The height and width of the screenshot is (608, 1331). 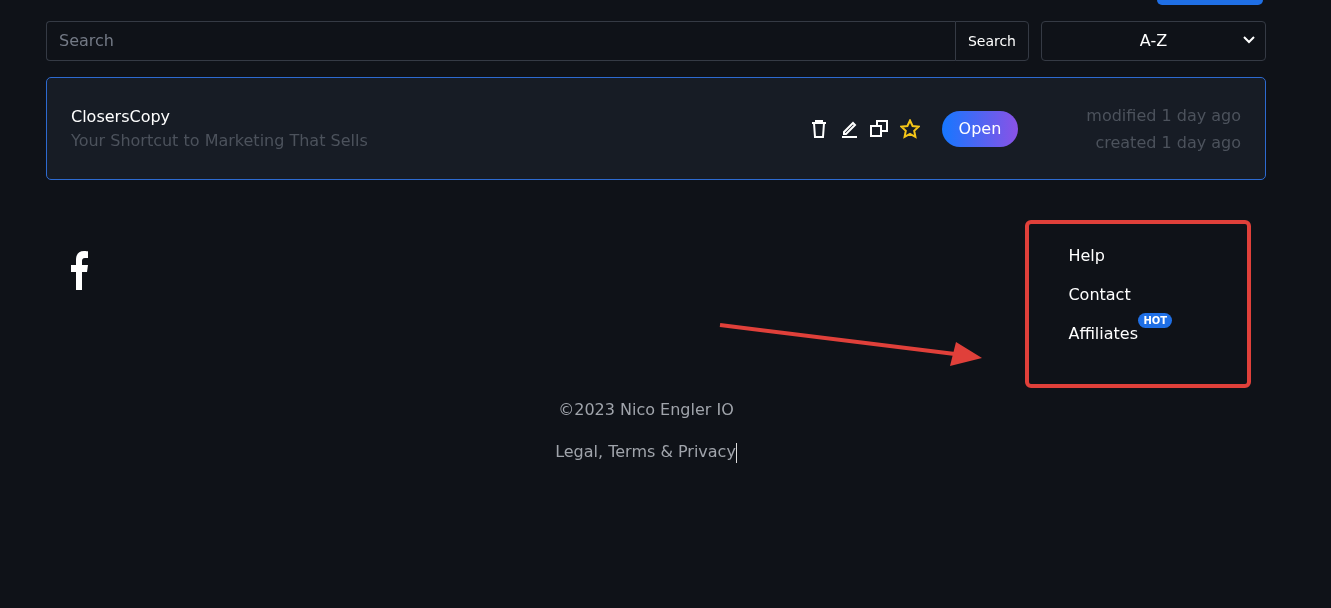 What do you see at coordinates (909, 128) in the screenshot?
I see `star-icon` at bounding box center [909, 128].